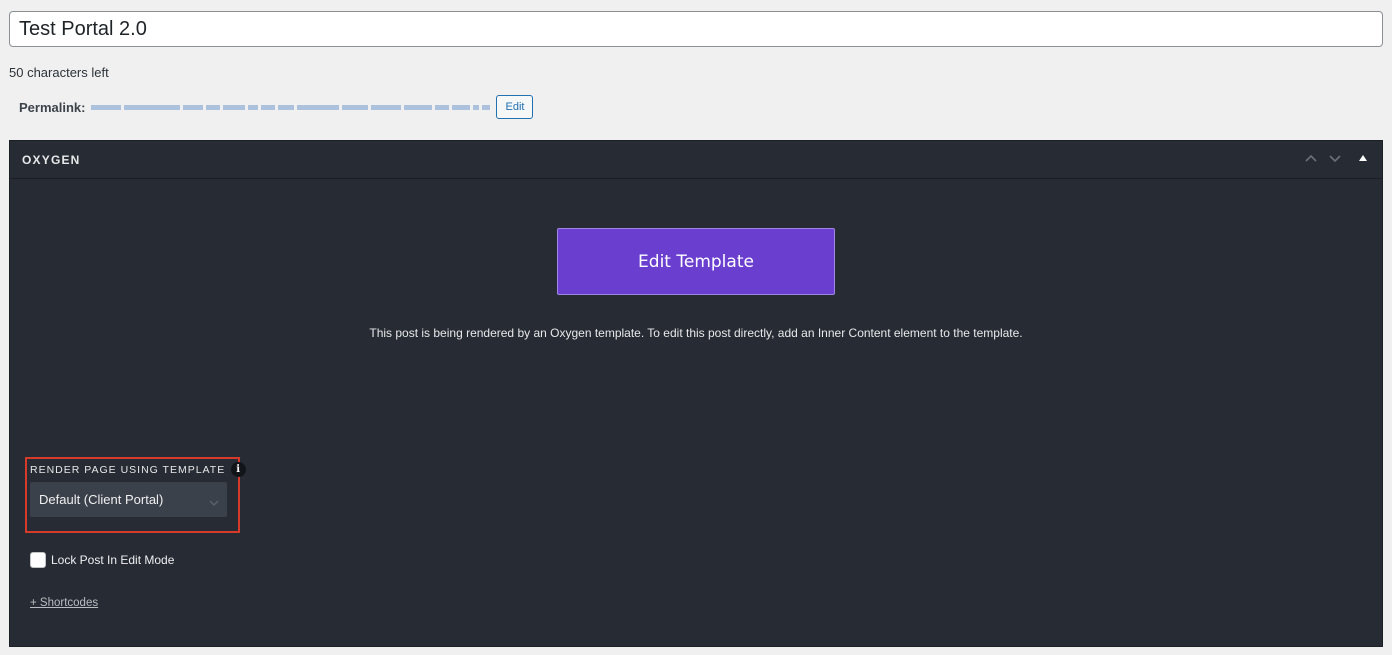 The width and height of the screenshot is (1392, 655). I want to click on character-counter: 50 characters left, so click(59, 72).